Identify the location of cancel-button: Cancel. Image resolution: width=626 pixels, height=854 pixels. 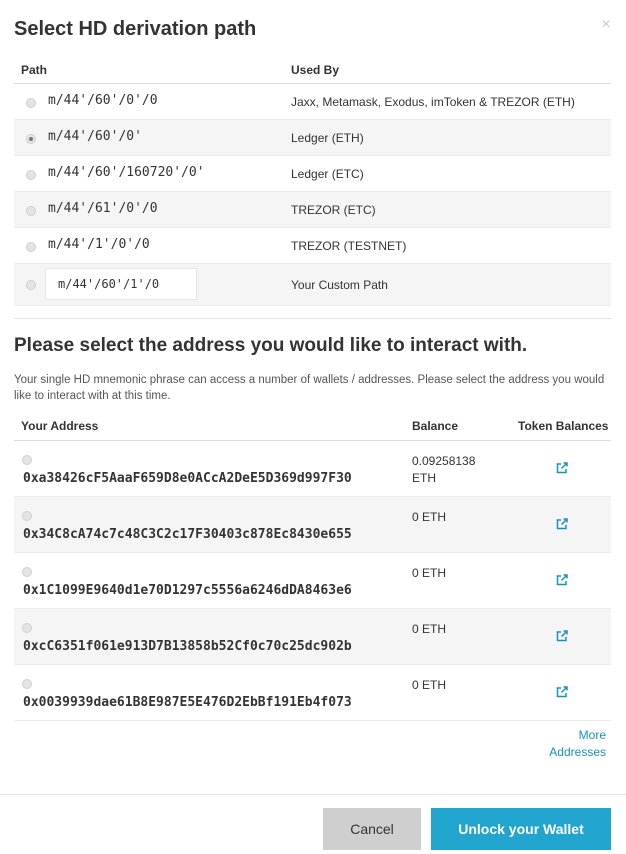
(372, 829).